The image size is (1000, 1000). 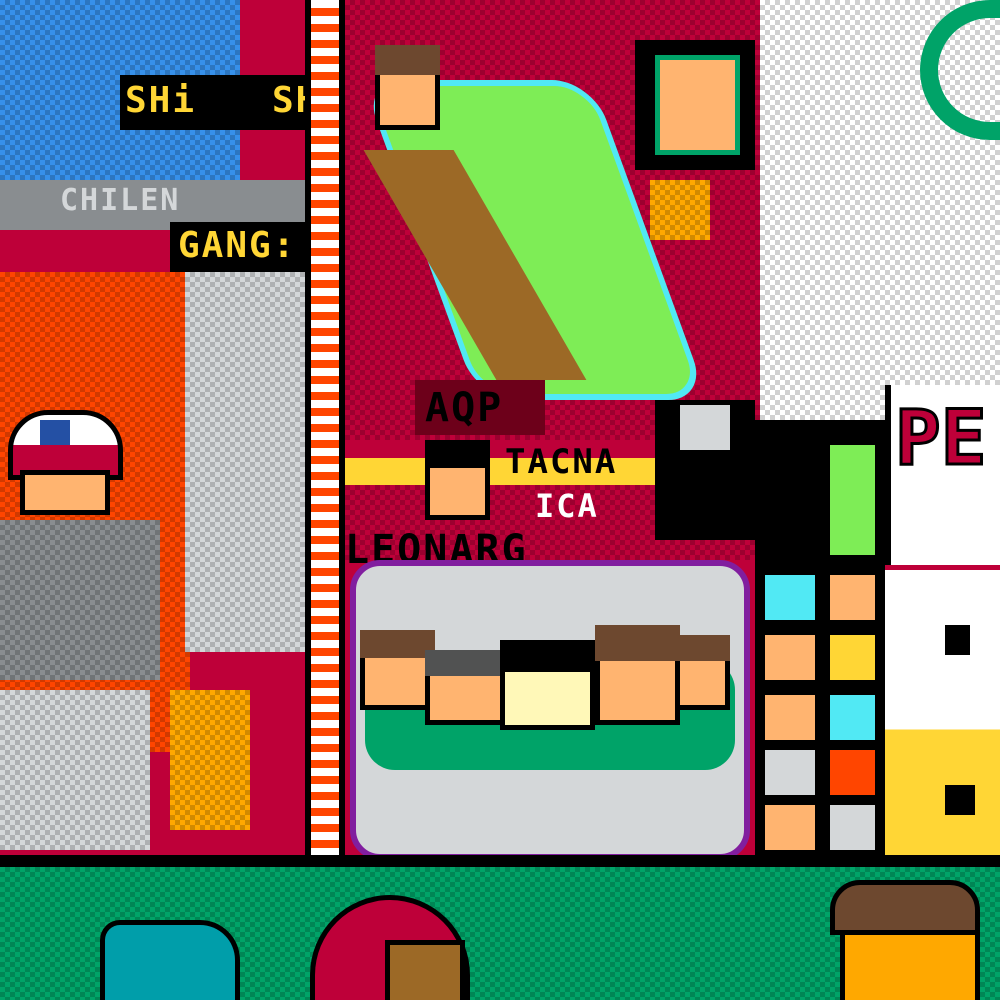 What do you see at coordinates (905, 907) in the screenshot?
I see `cowboy-hat` at bounding box center [905, 907].